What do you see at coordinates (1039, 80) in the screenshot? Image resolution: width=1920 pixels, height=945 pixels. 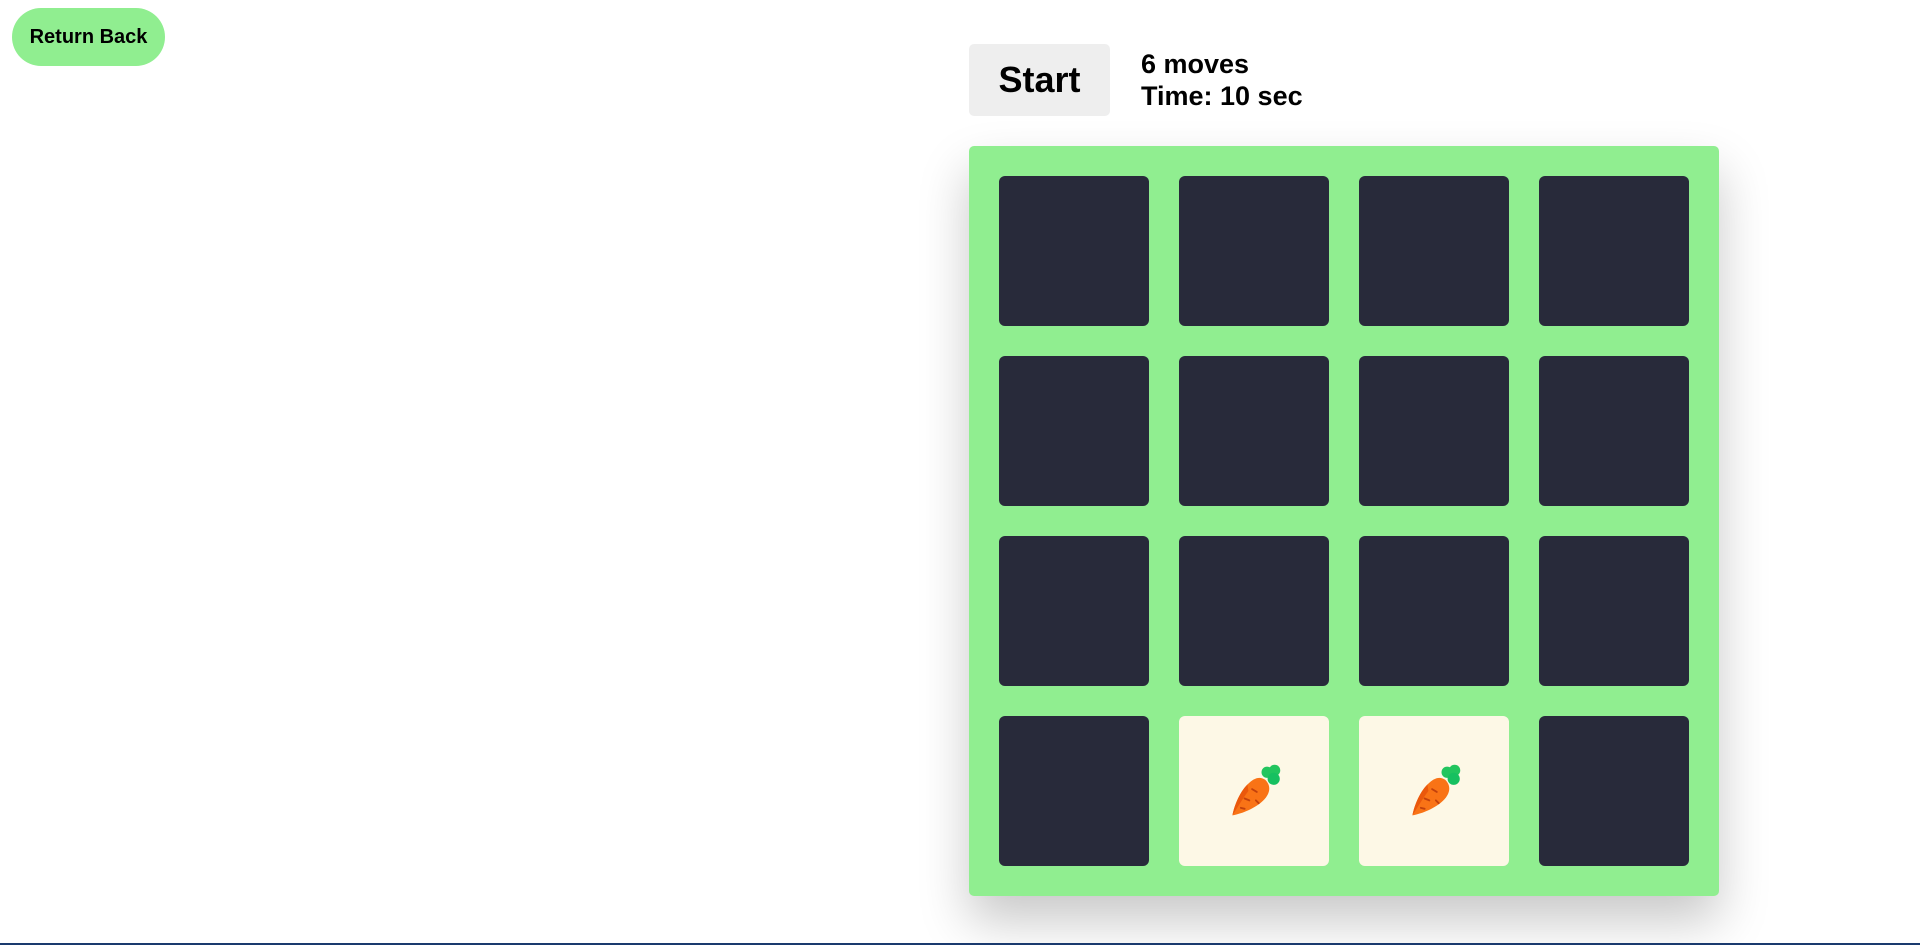 I see `start-button: Start` at bounding box center [1039, 80].